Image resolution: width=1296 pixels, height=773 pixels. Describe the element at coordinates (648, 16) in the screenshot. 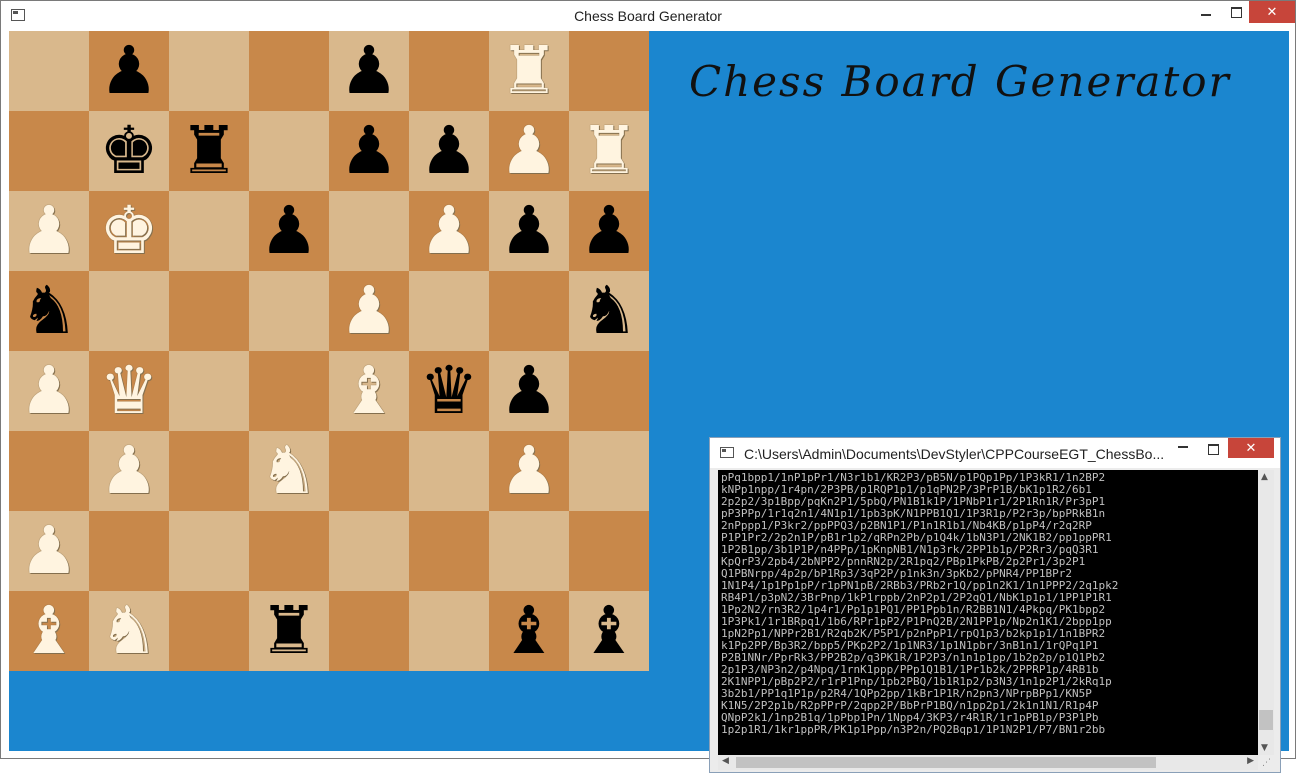

I see `title-bar: Chess Board Generator ✕` at that location.